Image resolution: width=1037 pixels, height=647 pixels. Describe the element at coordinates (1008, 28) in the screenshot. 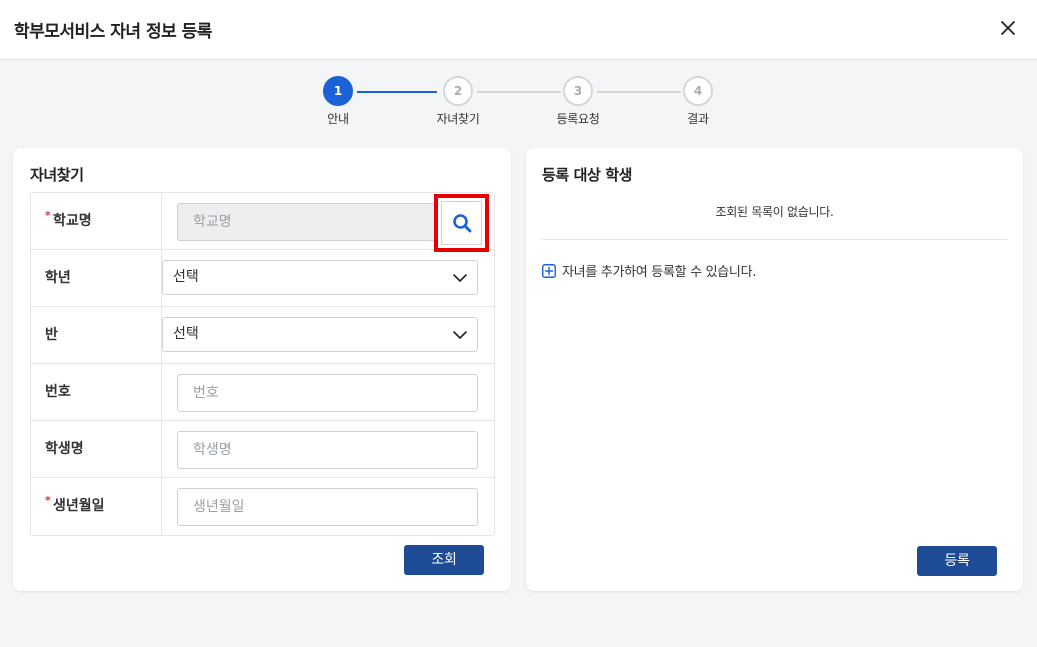

I see `close-icon` at that location.